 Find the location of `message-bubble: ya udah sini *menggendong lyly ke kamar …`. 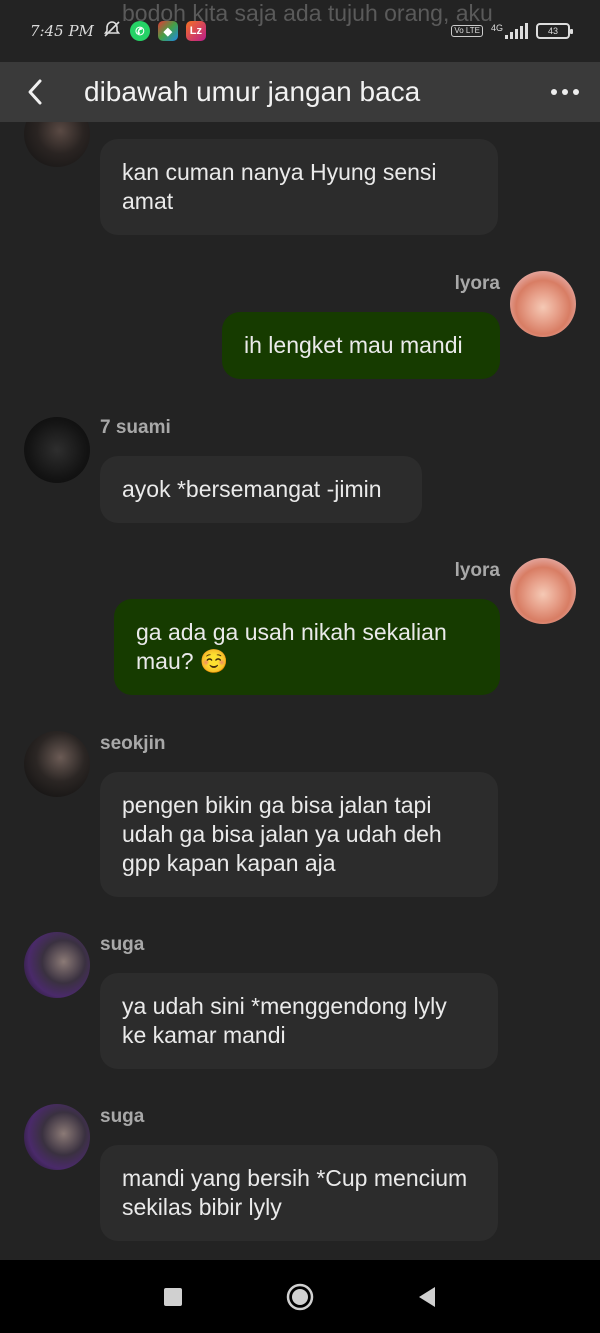

message-bubble: ya udah sini *menggendong lyly ke kamar … is located at coordinates (299, 1021).